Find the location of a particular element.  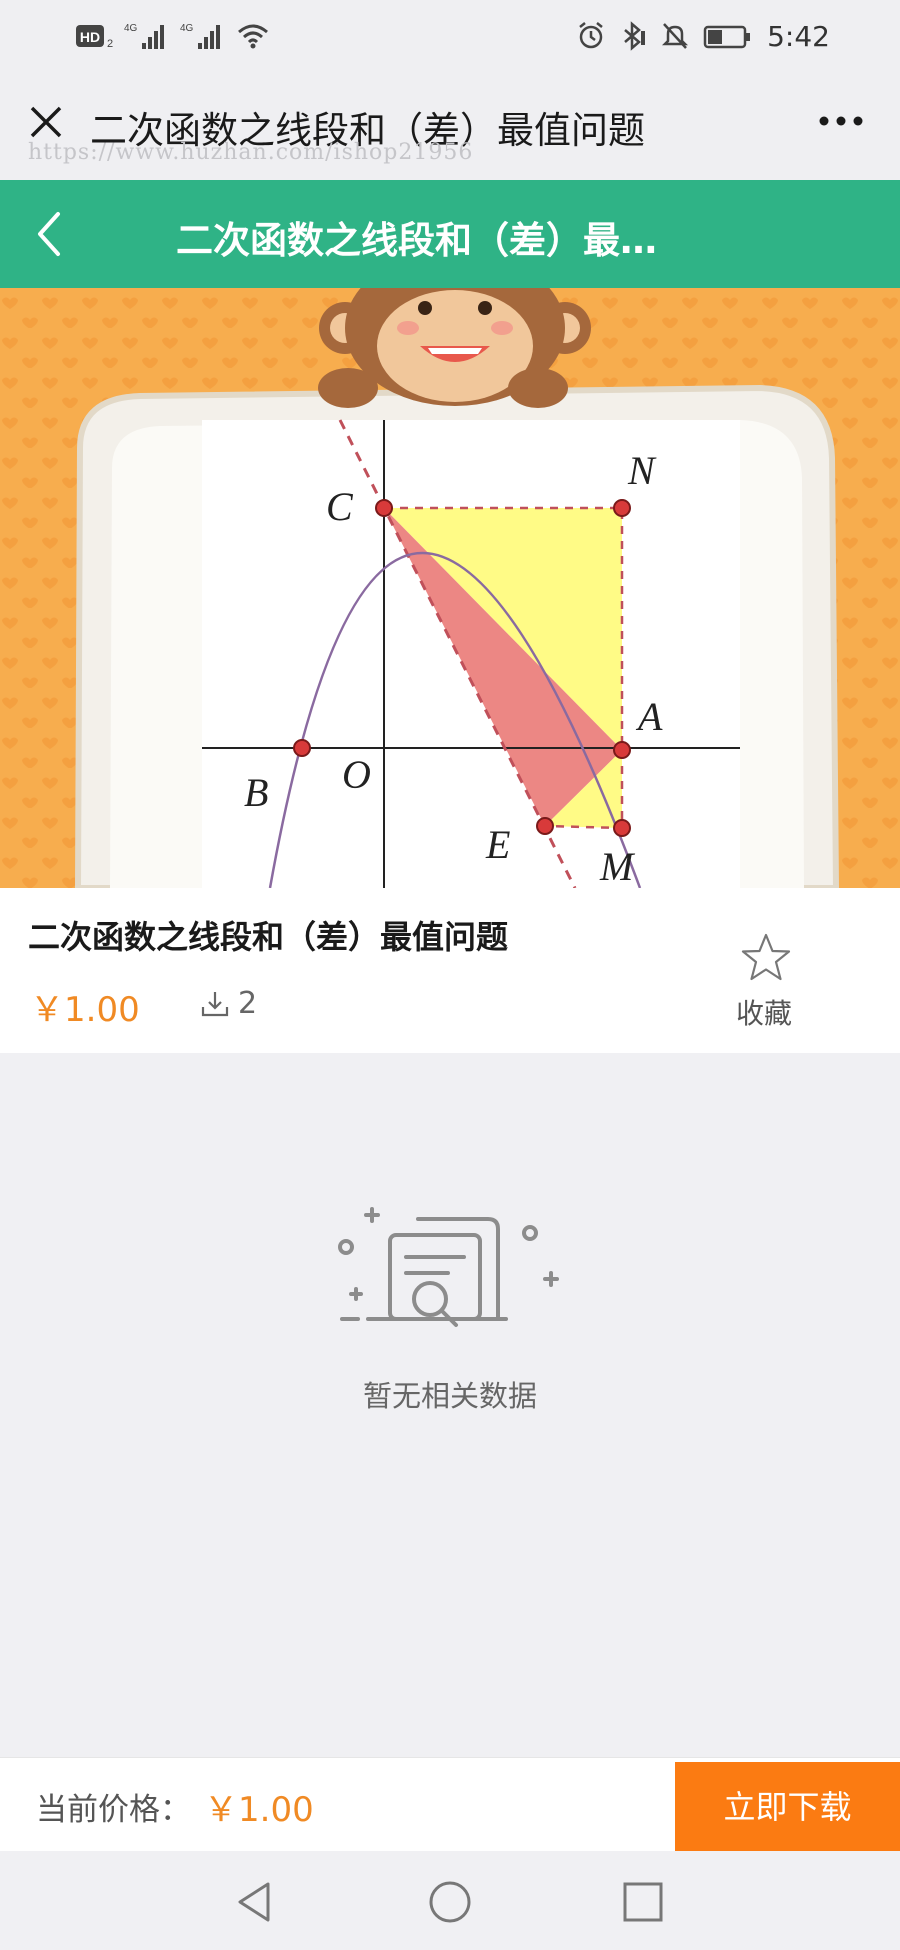

battery-icon is located at coordinates (727, 37).